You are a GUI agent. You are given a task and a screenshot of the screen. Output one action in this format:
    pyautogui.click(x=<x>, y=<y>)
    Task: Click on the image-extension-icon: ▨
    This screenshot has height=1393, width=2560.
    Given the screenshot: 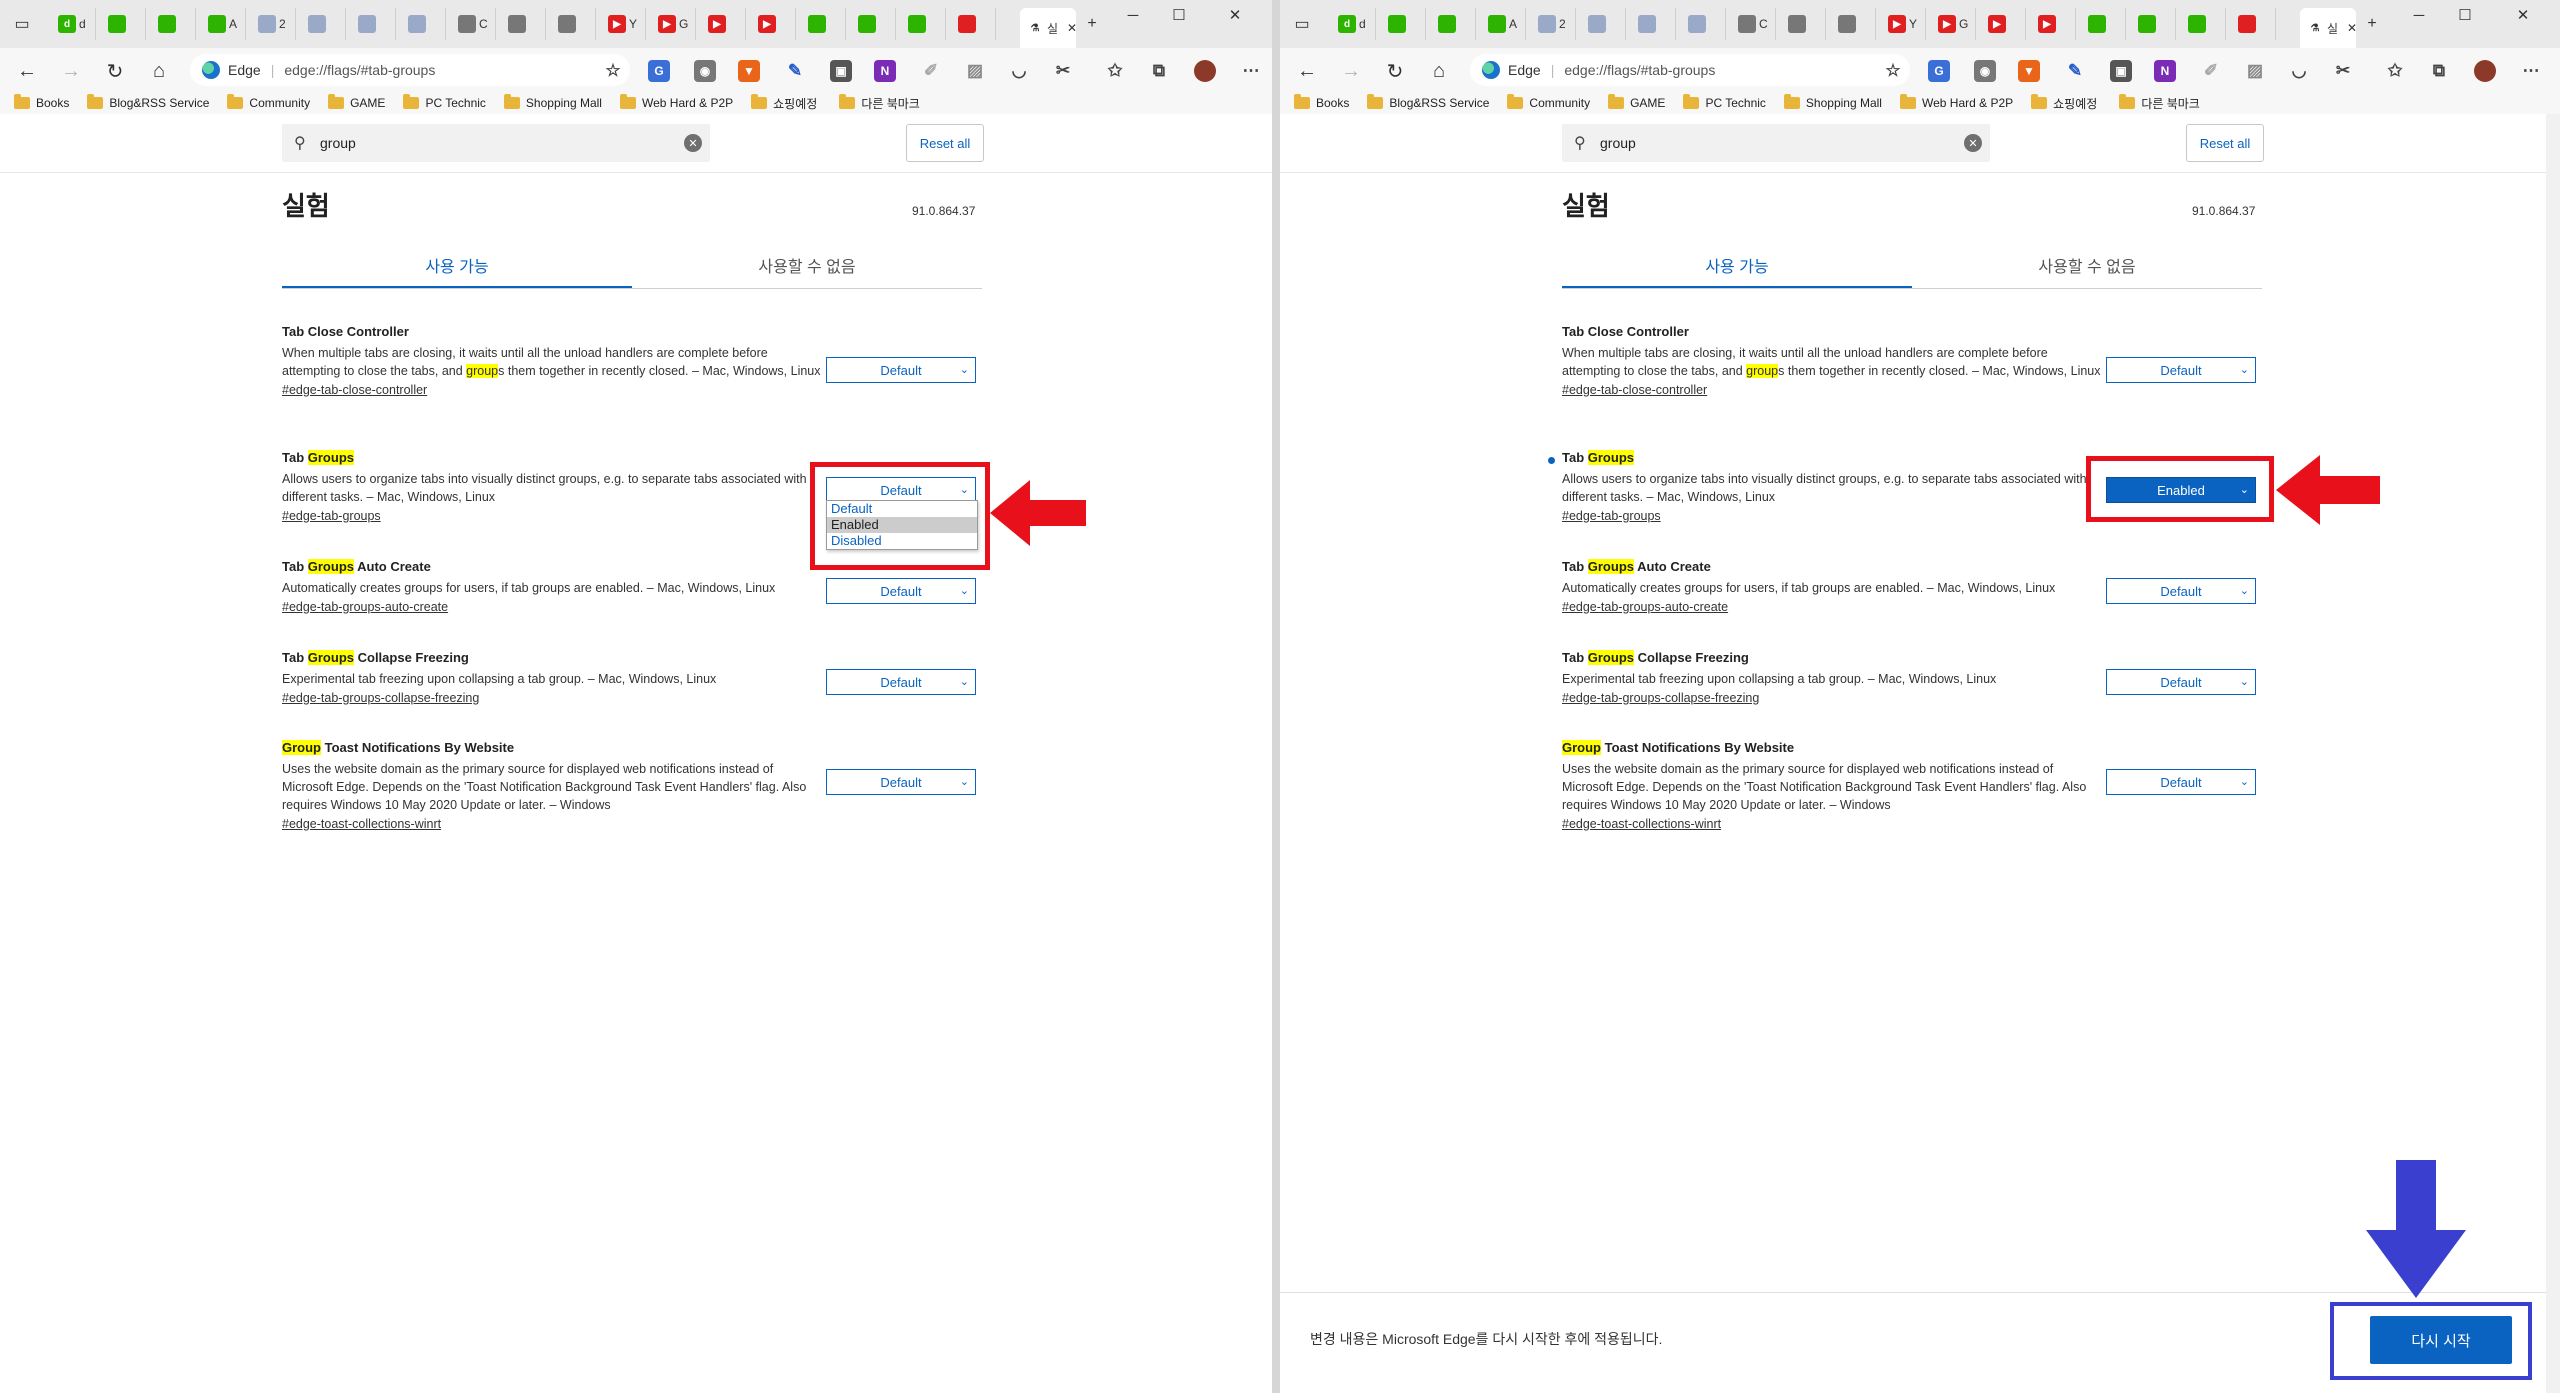 What is the action you would take?
    pyautogui.click(x=975, y=71)
    